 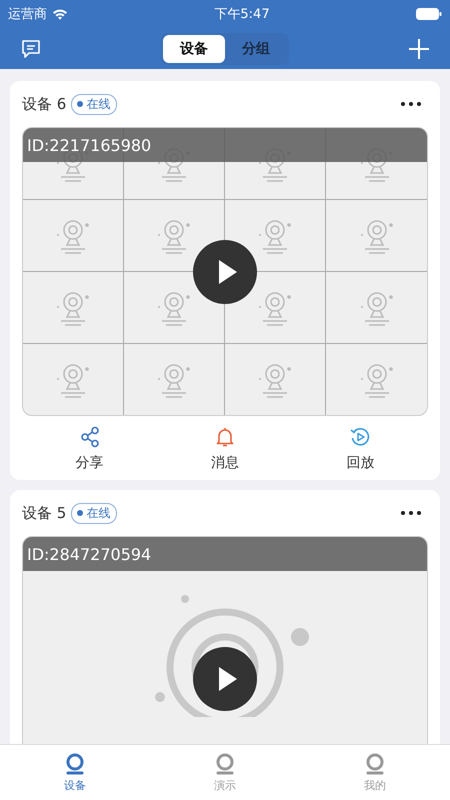 What do you see at coordinates (44, 104) in the screenshot?
I see `device-name: 设备 6` at bounding box center [44, 104].